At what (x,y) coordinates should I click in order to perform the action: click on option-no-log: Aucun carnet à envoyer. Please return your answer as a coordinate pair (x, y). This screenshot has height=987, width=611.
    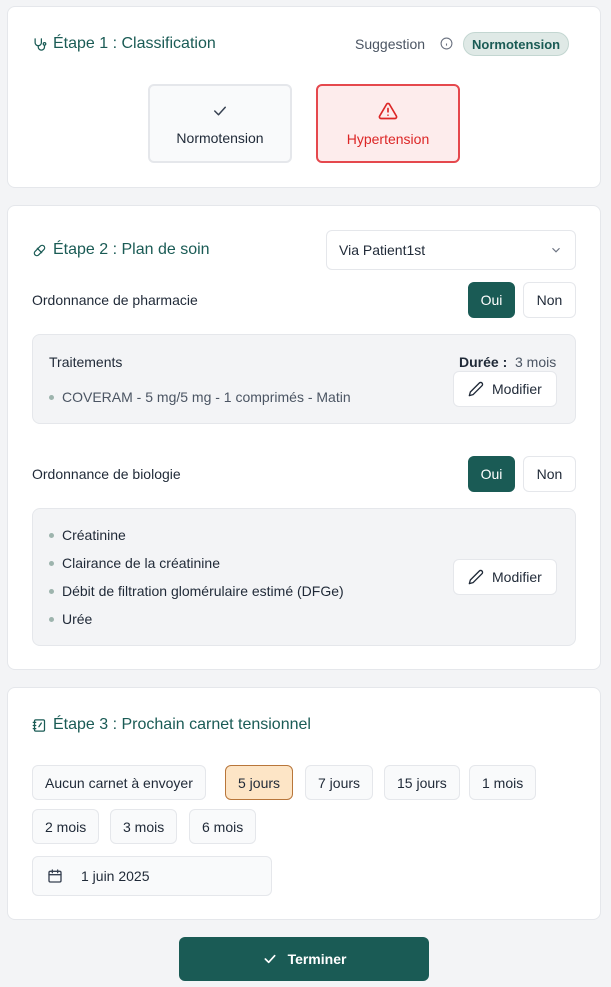
    Looking at the image, I should click on (119, 782).